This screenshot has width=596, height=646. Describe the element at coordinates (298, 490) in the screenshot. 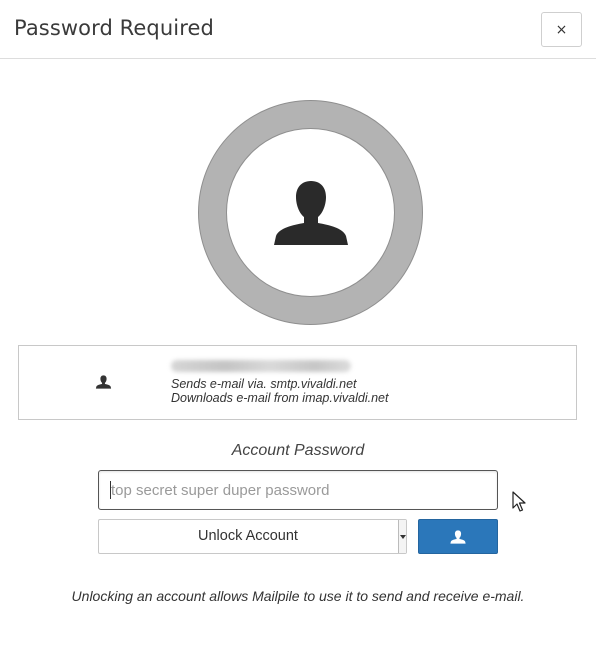

I see `password-input` at that location.